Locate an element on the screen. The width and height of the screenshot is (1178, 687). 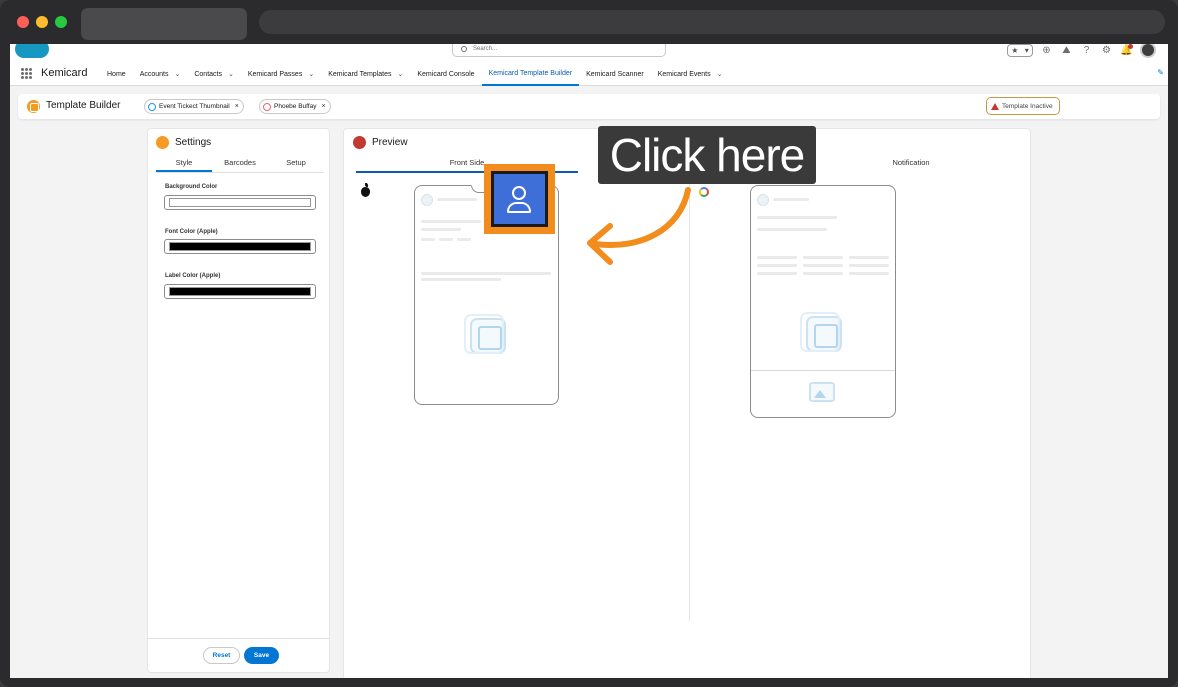
address-bar is located at coordinates (712, 22).